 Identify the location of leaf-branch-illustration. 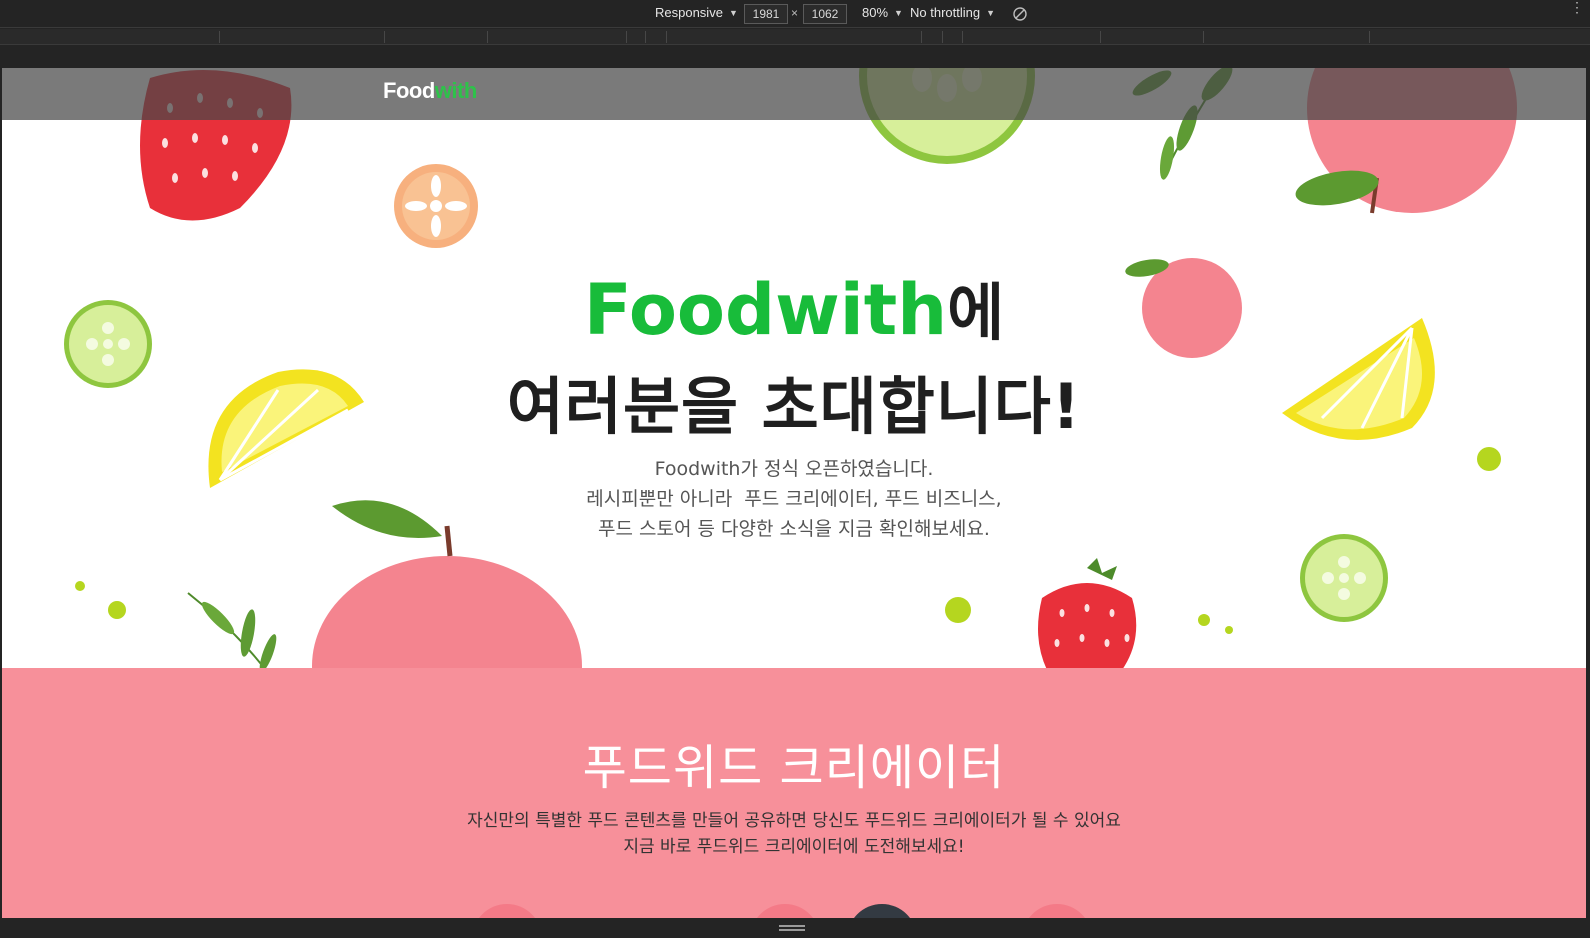
(232, 632).